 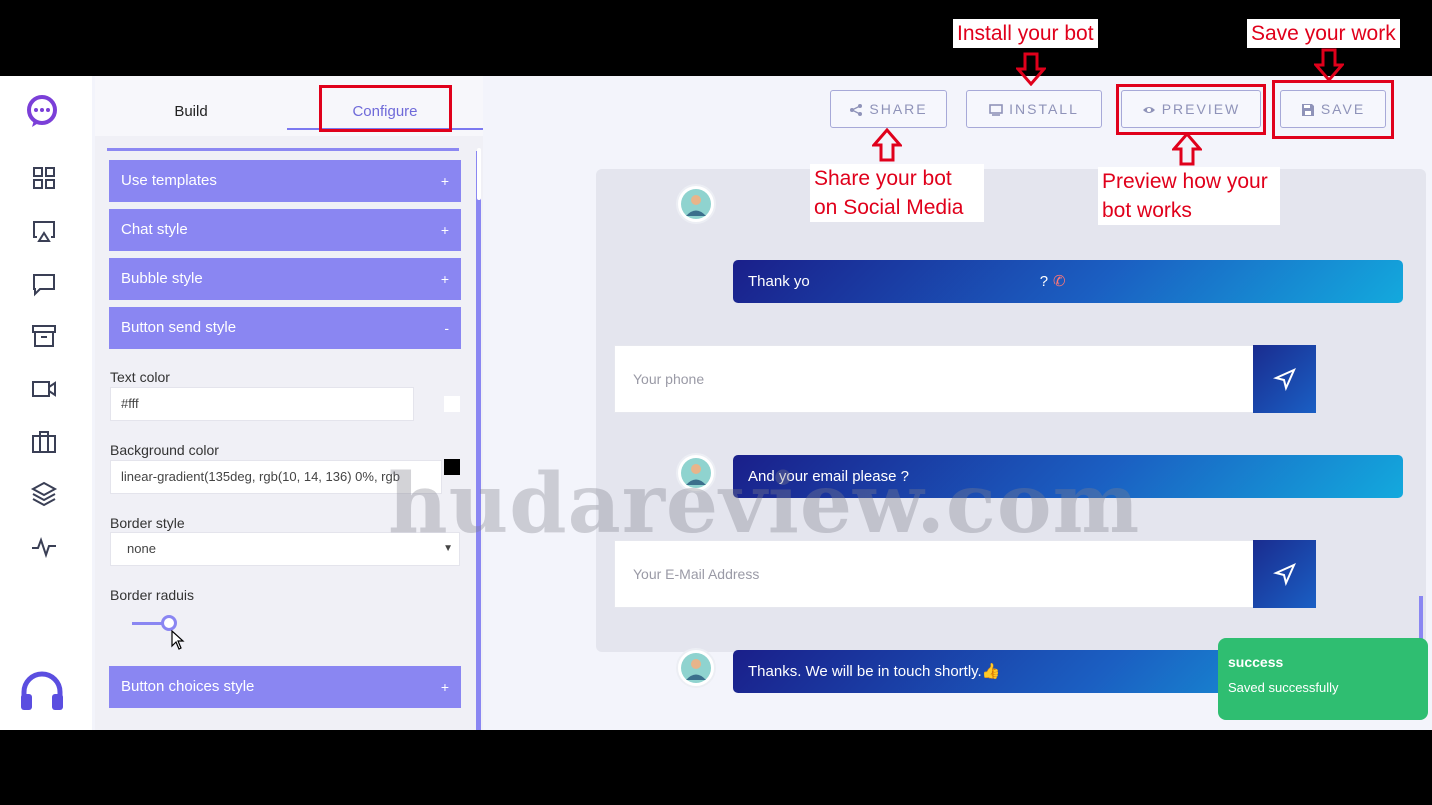 I want to click on annotation-install: Install your bot, so click(x=1025, y=33).